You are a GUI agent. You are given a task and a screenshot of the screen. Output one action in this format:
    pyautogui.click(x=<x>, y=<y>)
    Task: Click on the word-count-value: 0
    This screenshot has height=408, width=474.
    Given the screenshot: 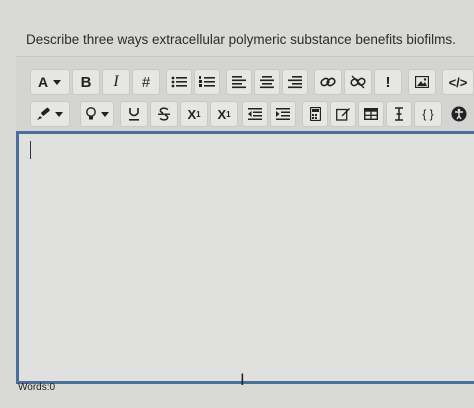 What is the action you would take?
    pyautogui.click(x=52, y=387)
    